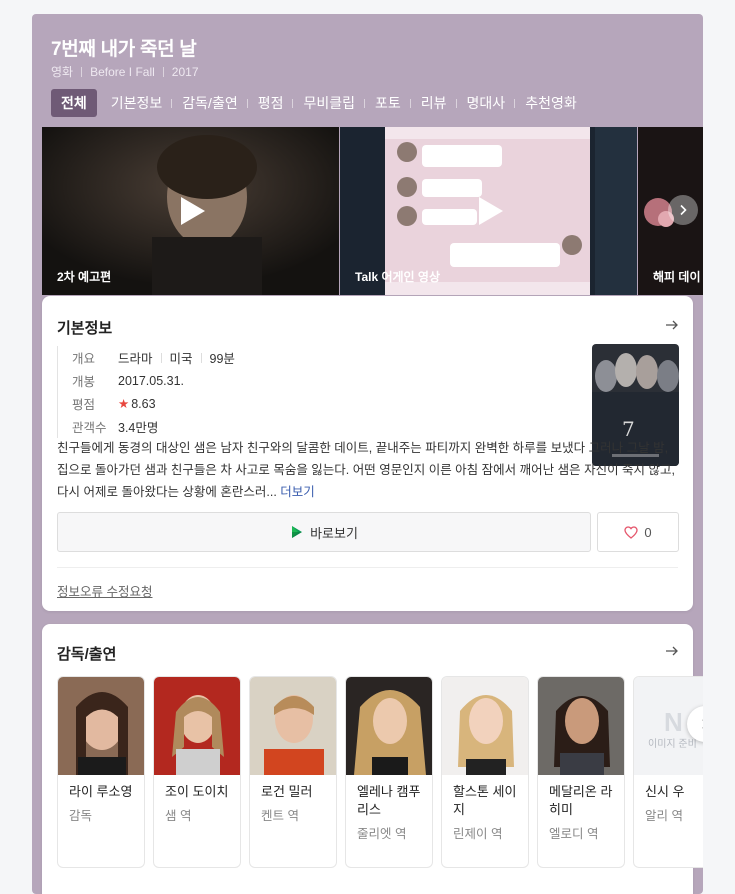 This screenshot has height=894, width=735. I want to click on info-row-rating: 평점 ★ 8.63, so click(153, 403).